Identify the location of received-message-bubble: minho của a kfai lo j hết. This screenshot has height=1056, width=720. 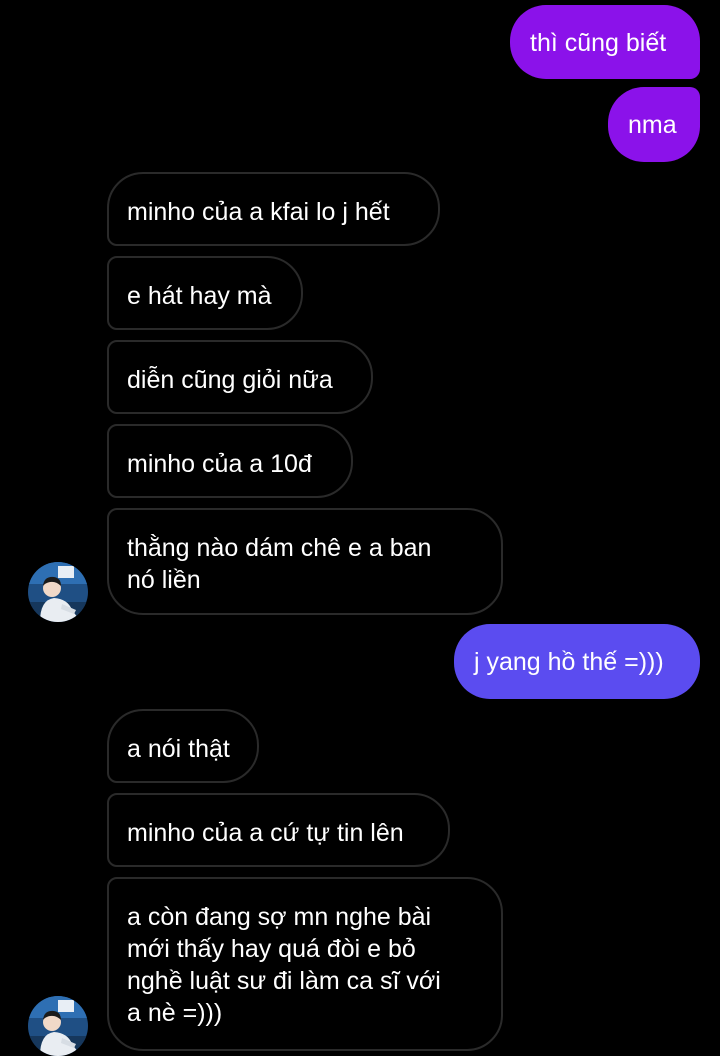
(273, 209).